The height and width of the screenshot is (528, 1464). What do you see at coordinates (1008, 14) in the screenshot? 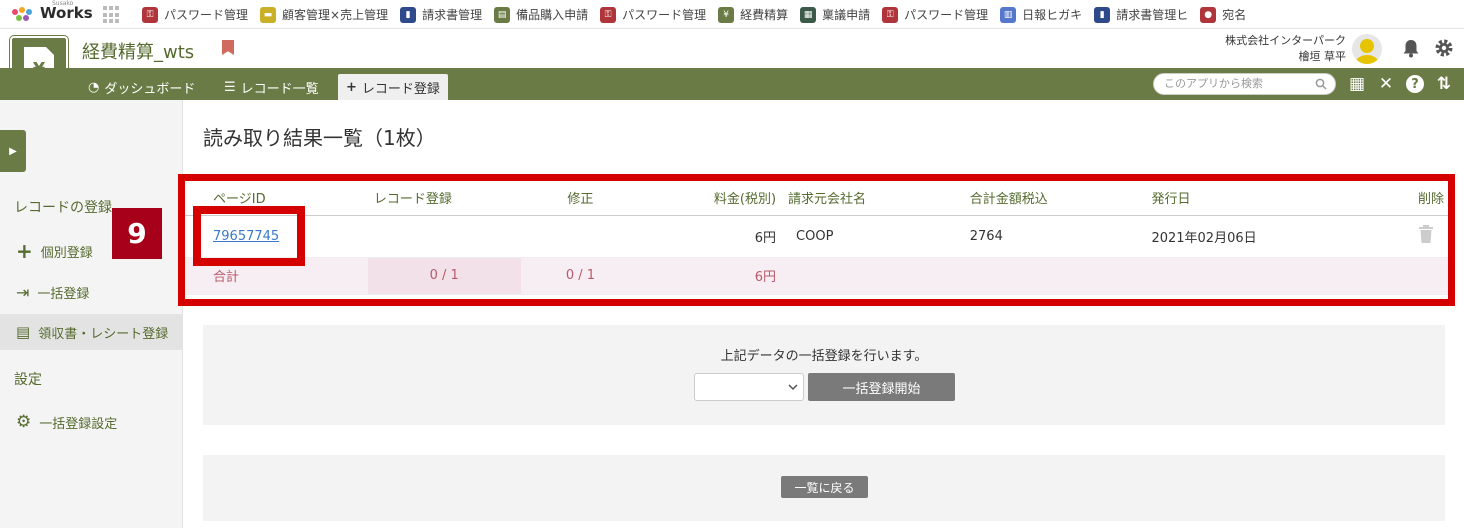
I see `report-app-icon: ▥` at bounding box center [1008, 14].